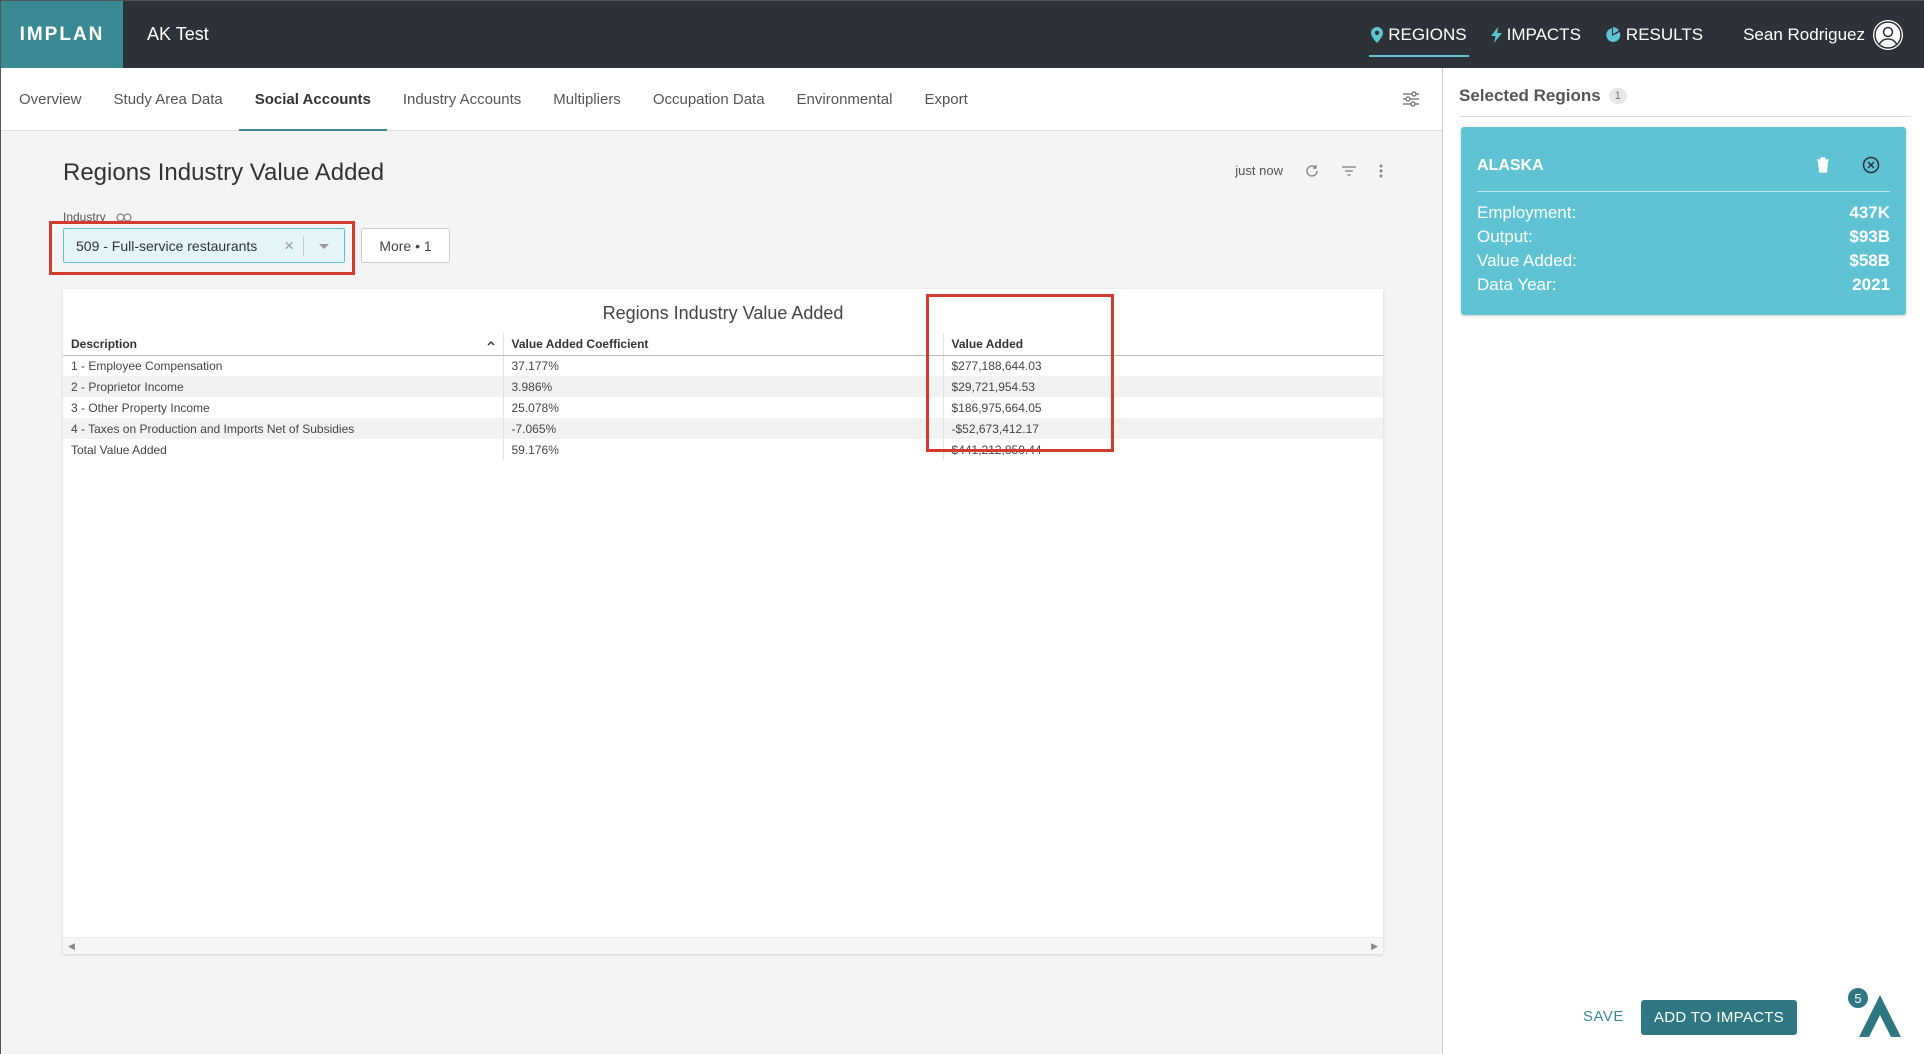  I want to click on cell-description: 3 - Other Property Income, so click(140, 407).